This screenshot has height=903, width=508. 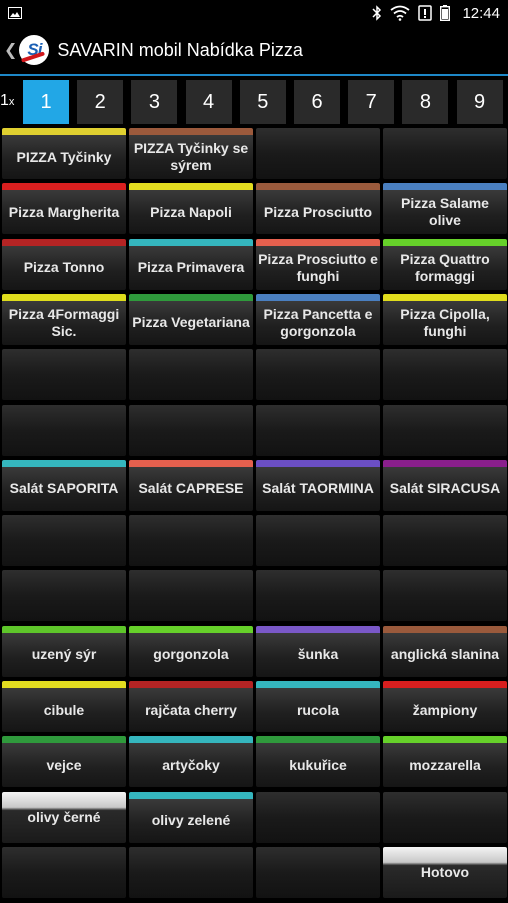 I want to click on menu-item-button: Salát SIRACUSA, so click(x=445, y=485).